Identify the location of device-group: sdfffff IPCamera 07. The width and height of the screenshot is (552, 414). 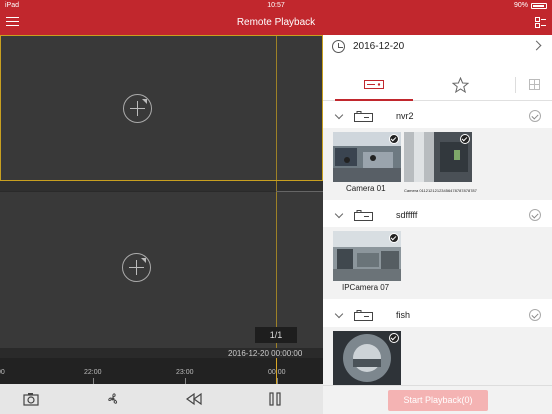
(437, 252).